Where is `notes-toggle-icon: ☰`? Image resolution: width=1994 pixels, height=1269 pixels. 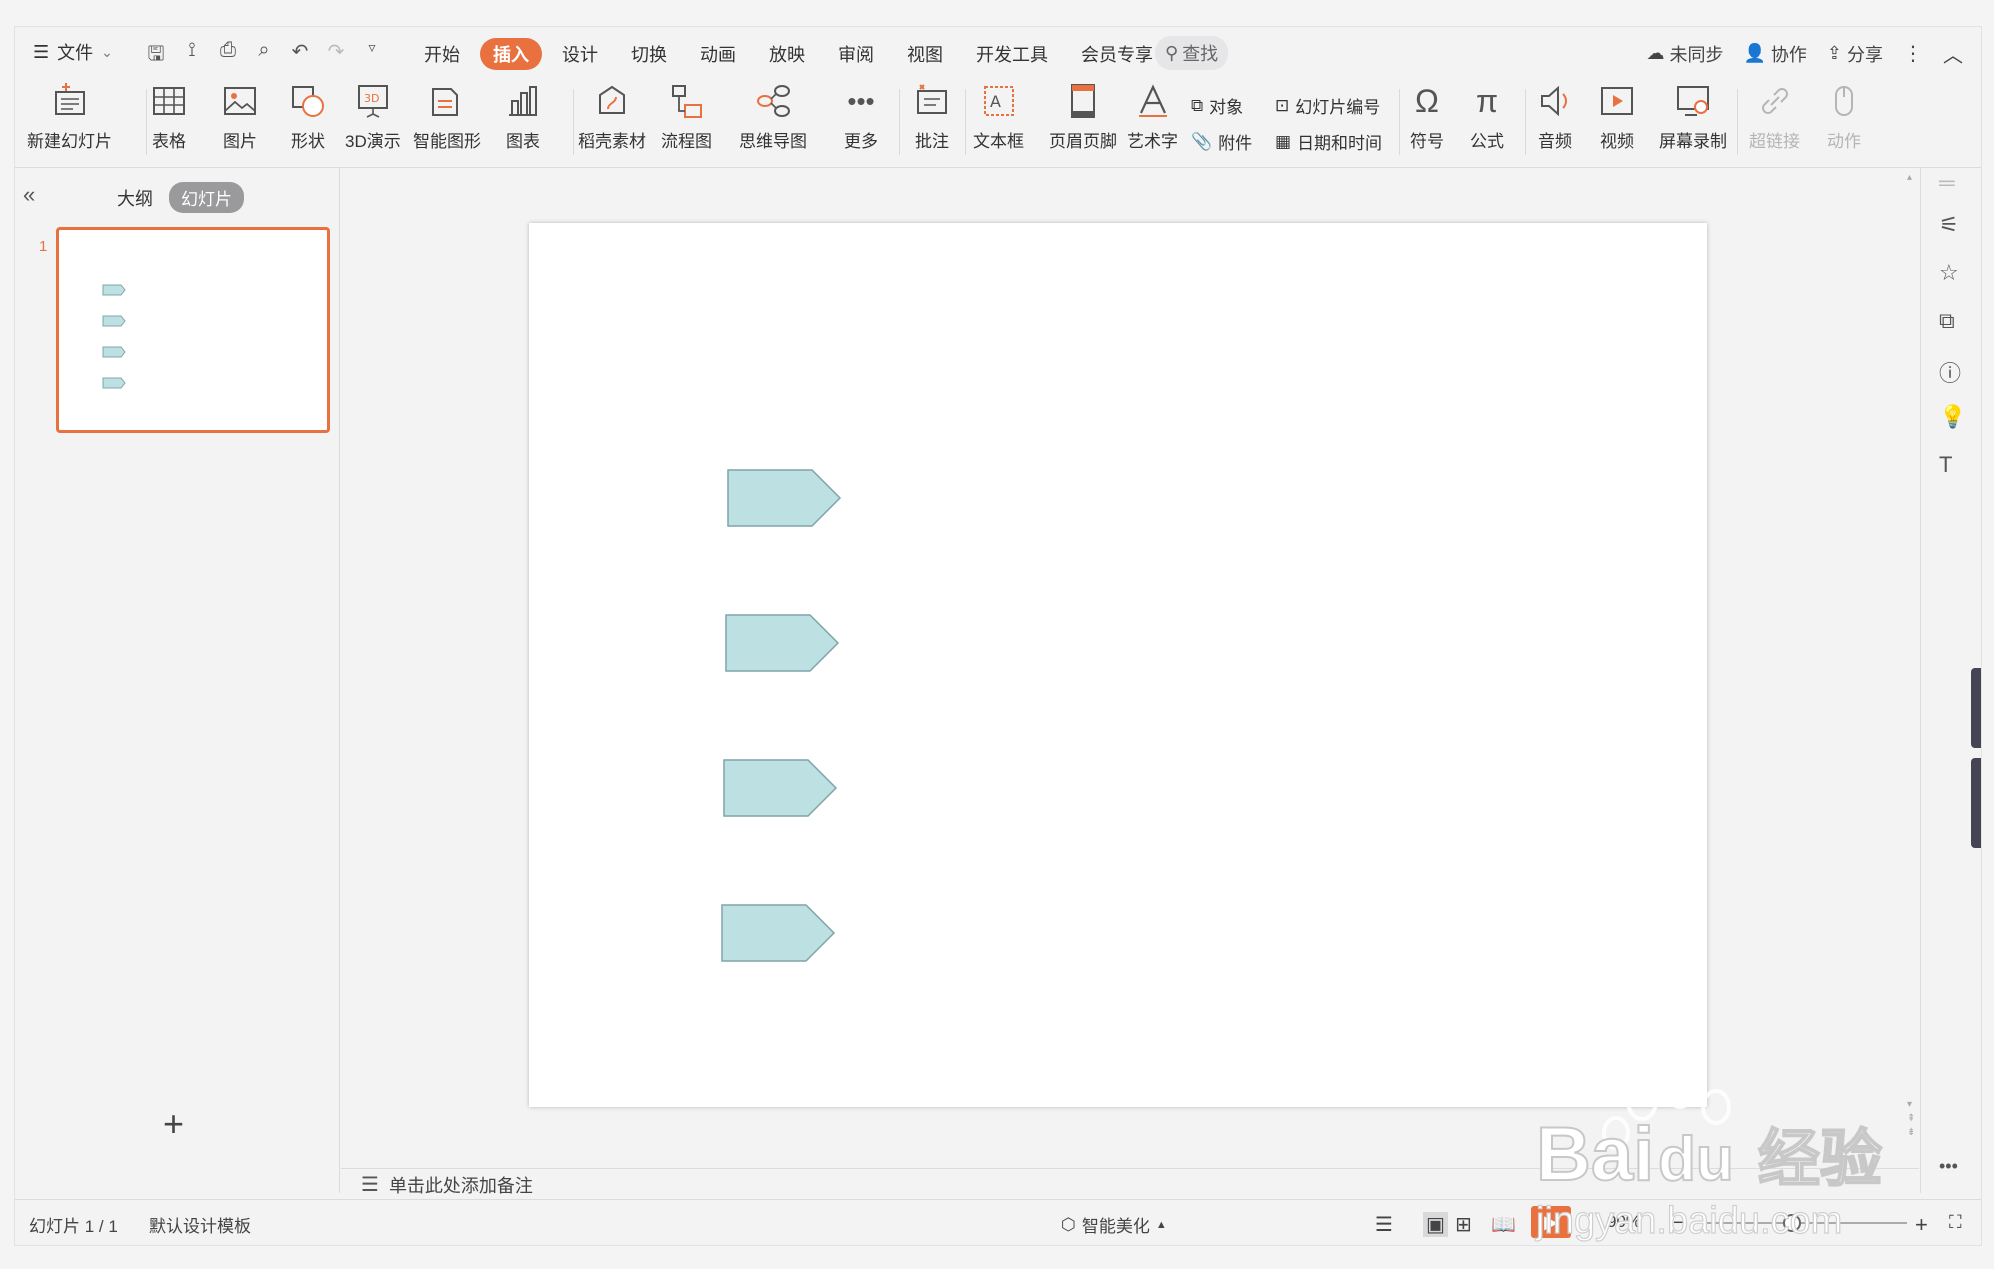
notes-toggle-icon: ☰ is located at coordinates (1384, 1224).